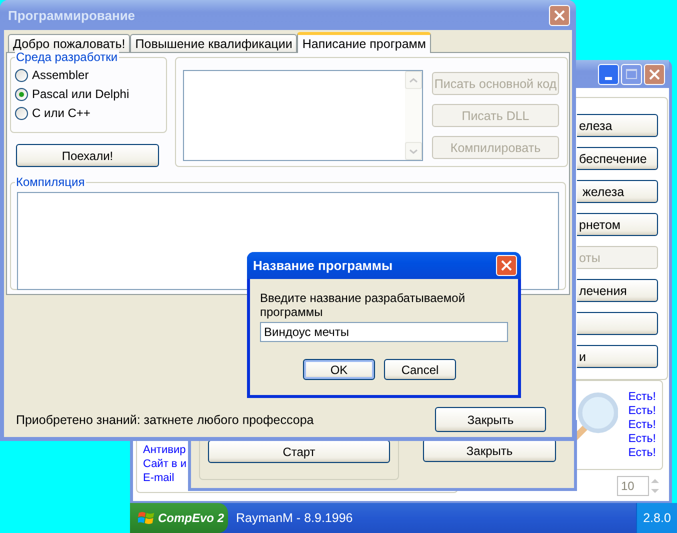 The width and height of the screenshot is (677, 533). I want to click on group-title: Среда разработки, so click(67, 57).